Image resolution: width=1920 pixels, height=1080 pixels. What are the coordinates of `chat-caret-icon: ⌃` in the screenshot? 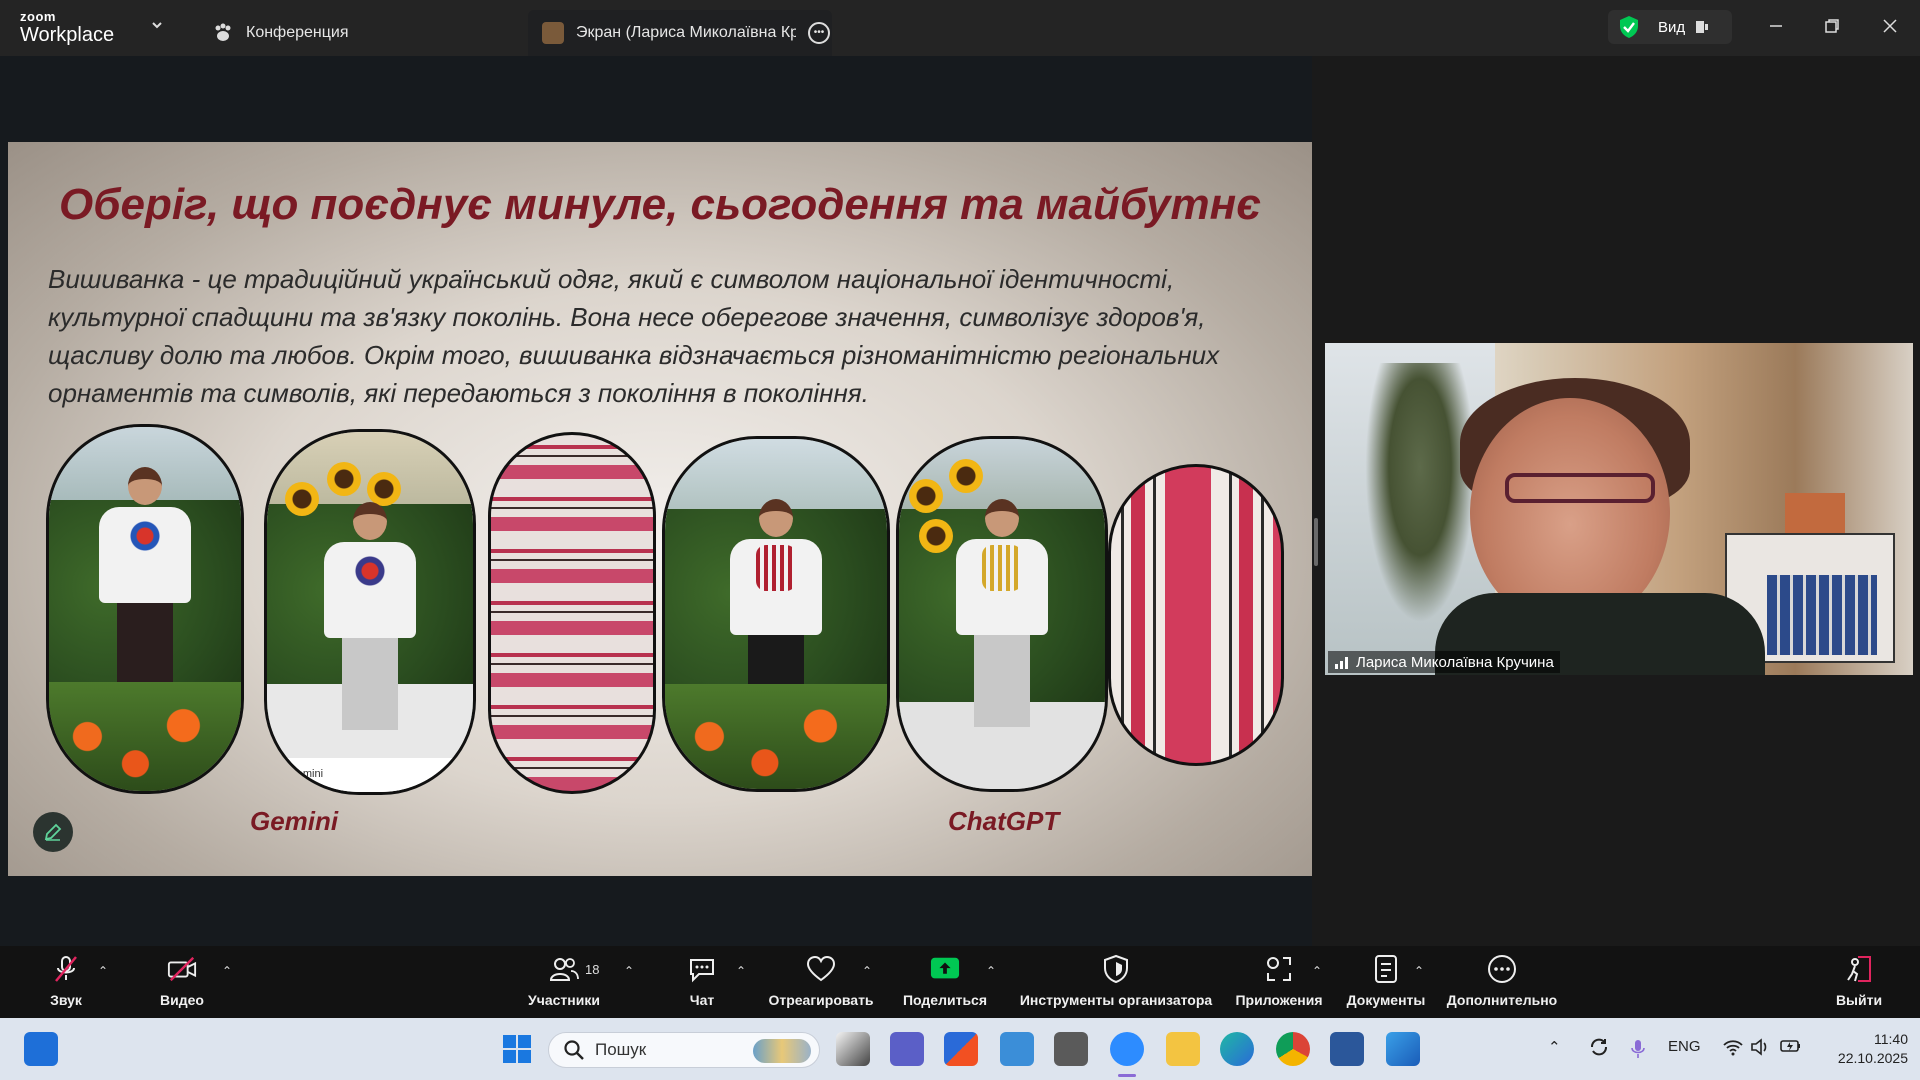 It's located at (741, 971).